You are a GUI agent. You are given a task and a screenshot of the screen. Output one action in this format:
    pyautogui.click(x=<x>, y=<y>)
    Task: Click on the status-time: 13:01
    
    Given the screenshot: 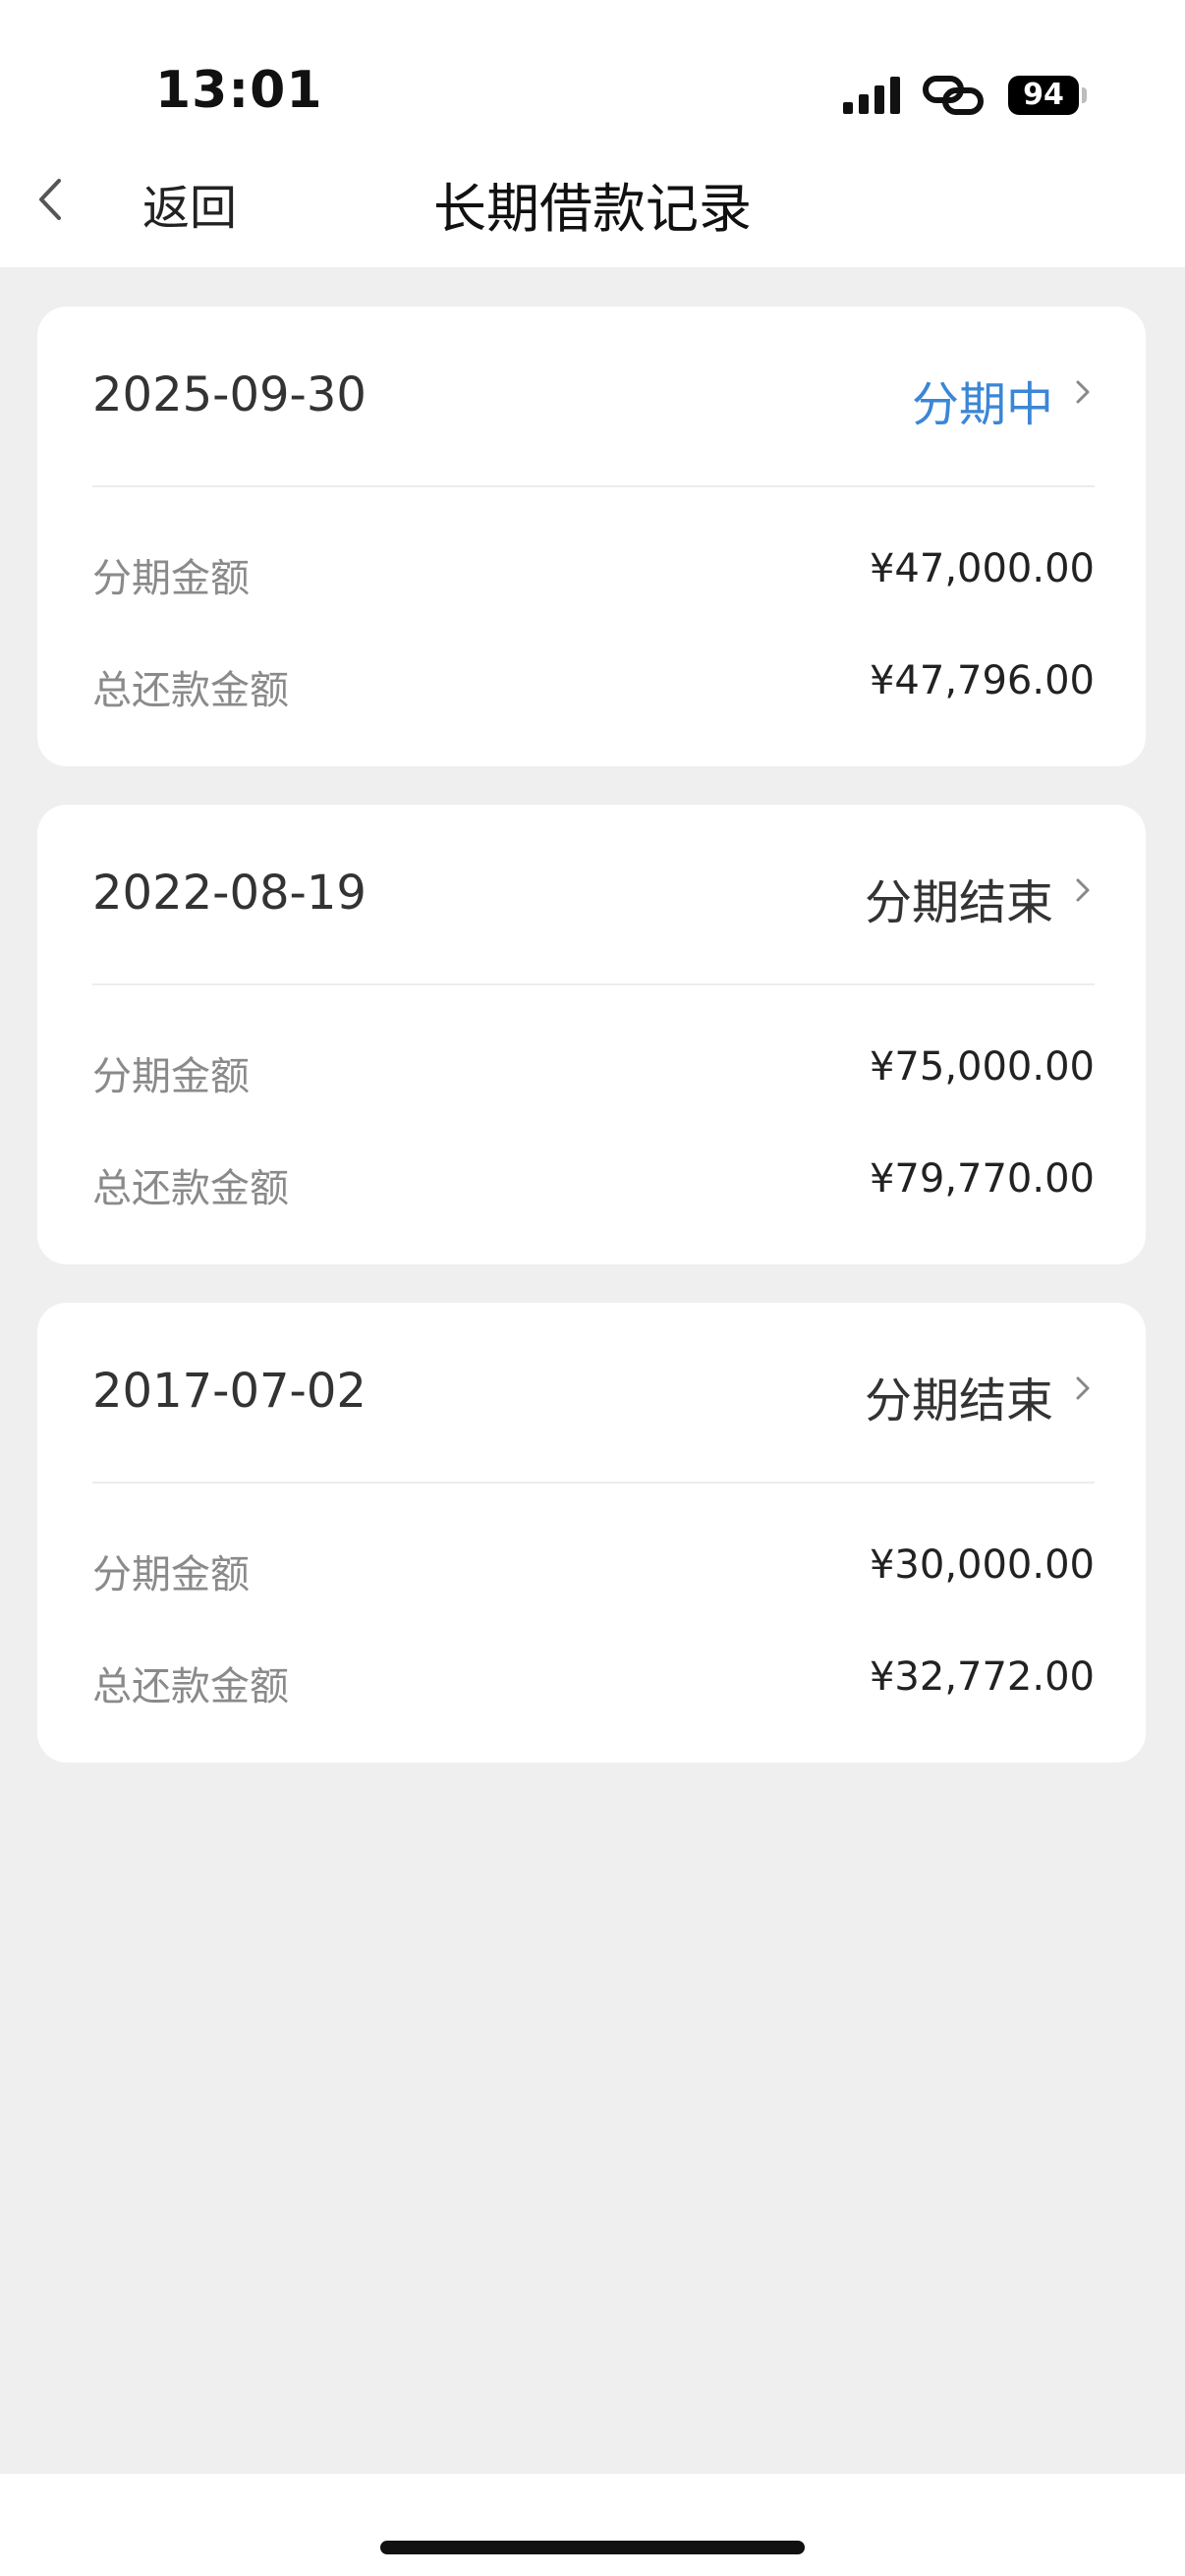 What is the action you would take?
    pyautogui.click(x=239, y=90)
    